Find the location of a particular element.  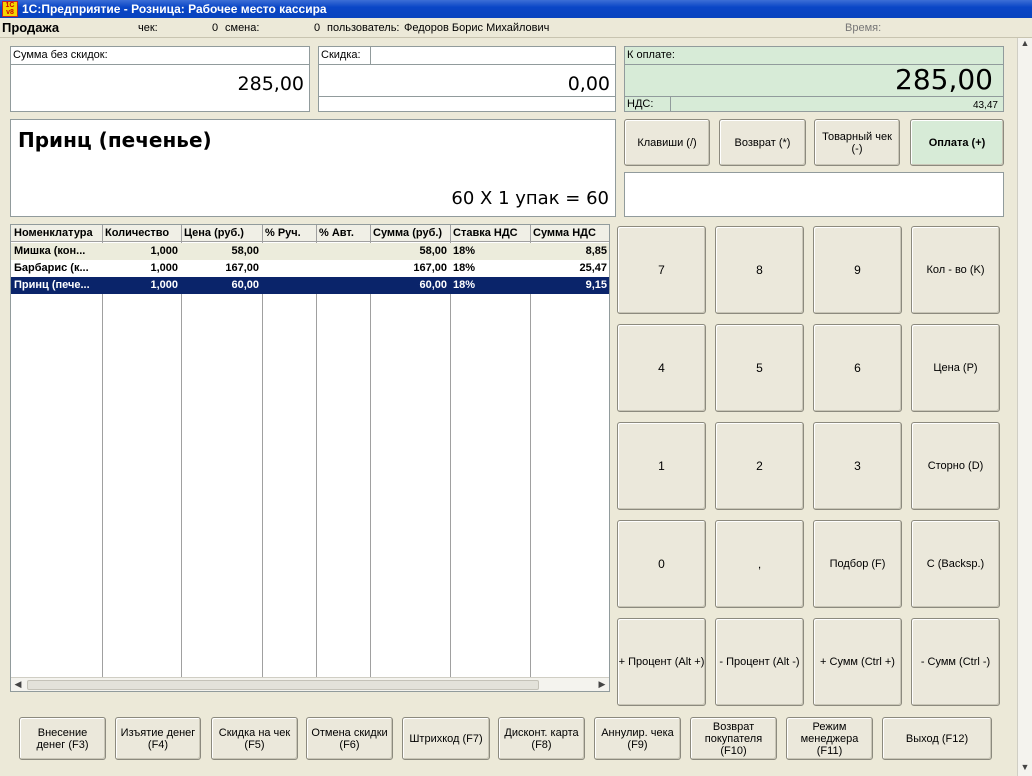

to-pay-value: 285,00 is located at coordinates (944, 79).